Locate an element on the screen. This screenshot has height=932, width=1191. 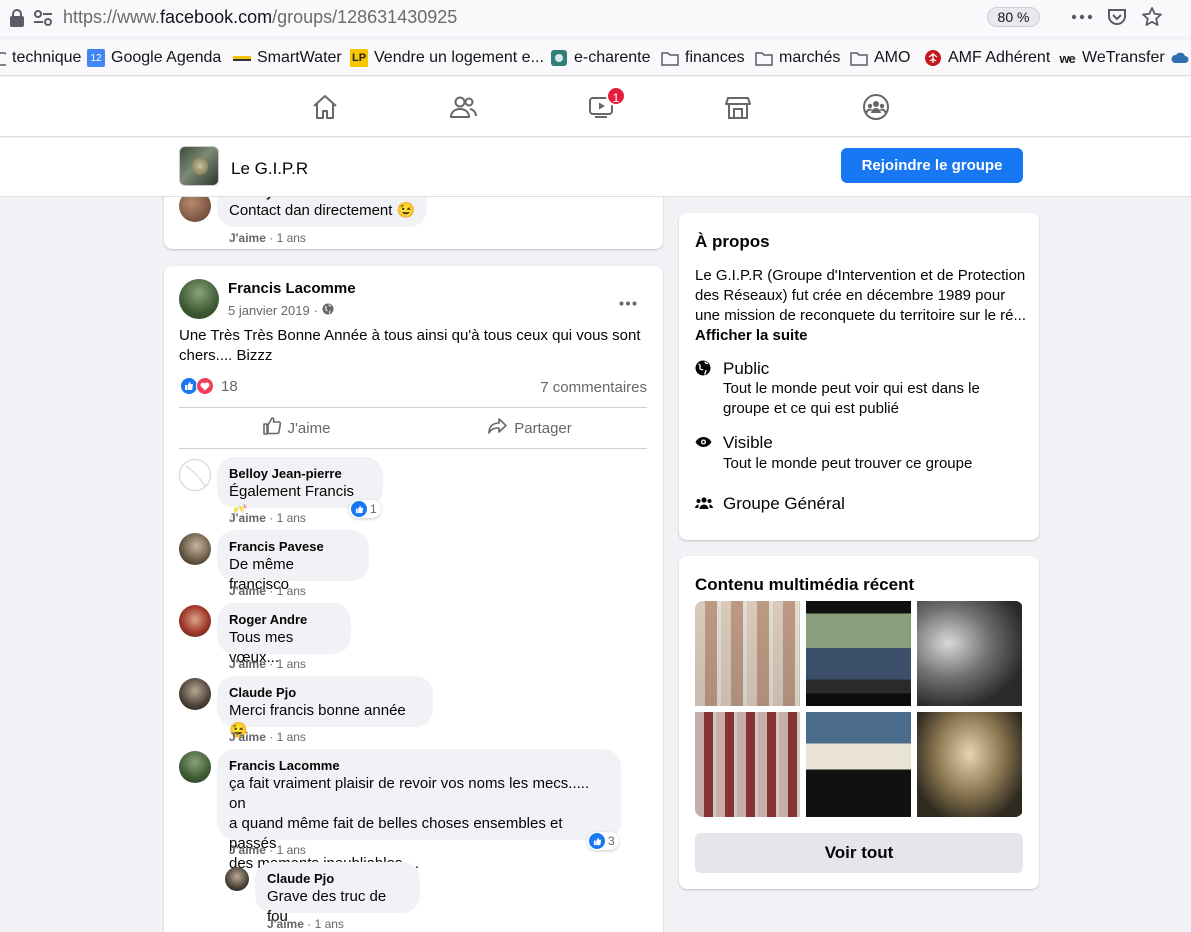
bookmark-star-icon is located at coordinates (1152, 17).